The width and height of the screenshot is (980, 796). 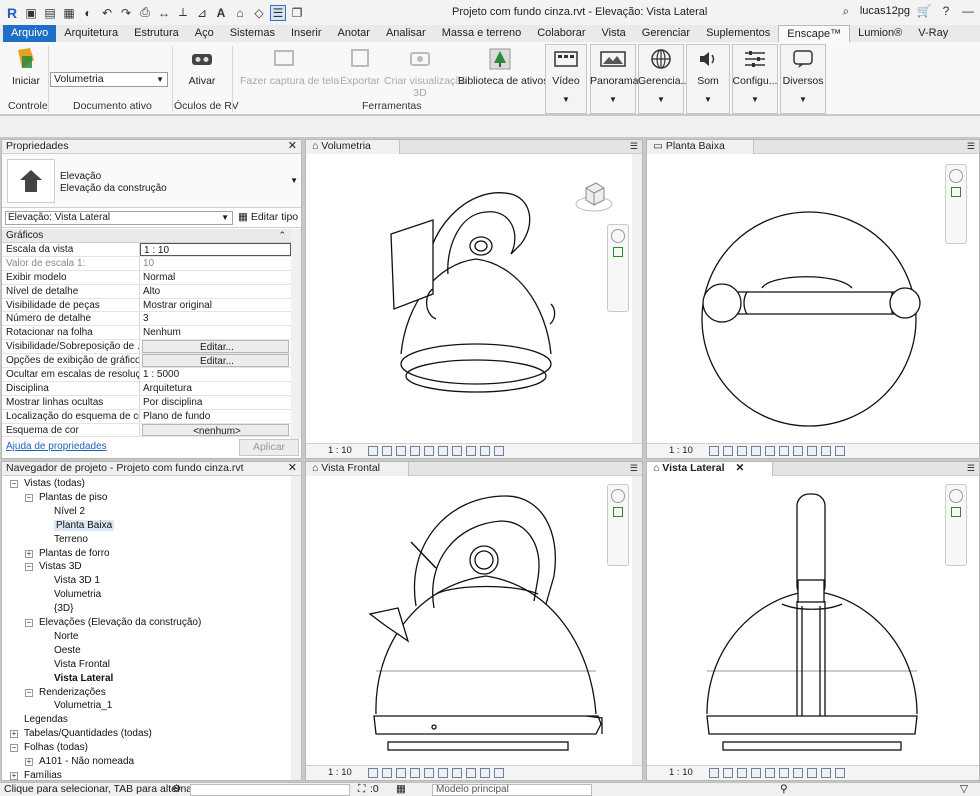 What do you see at coordinates (297, 13) in the screenshot?
I see `switch-windows-icon: ❐` at bounding box center [297, 13].